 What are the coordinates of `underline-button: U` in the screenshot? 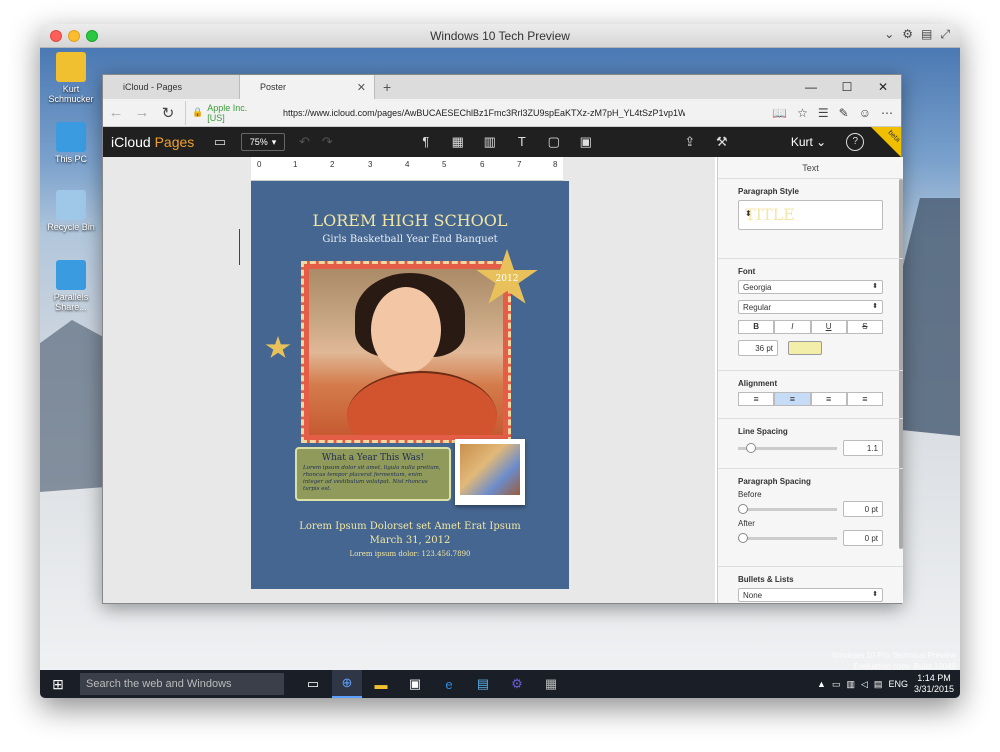 It's located at (828, 327).